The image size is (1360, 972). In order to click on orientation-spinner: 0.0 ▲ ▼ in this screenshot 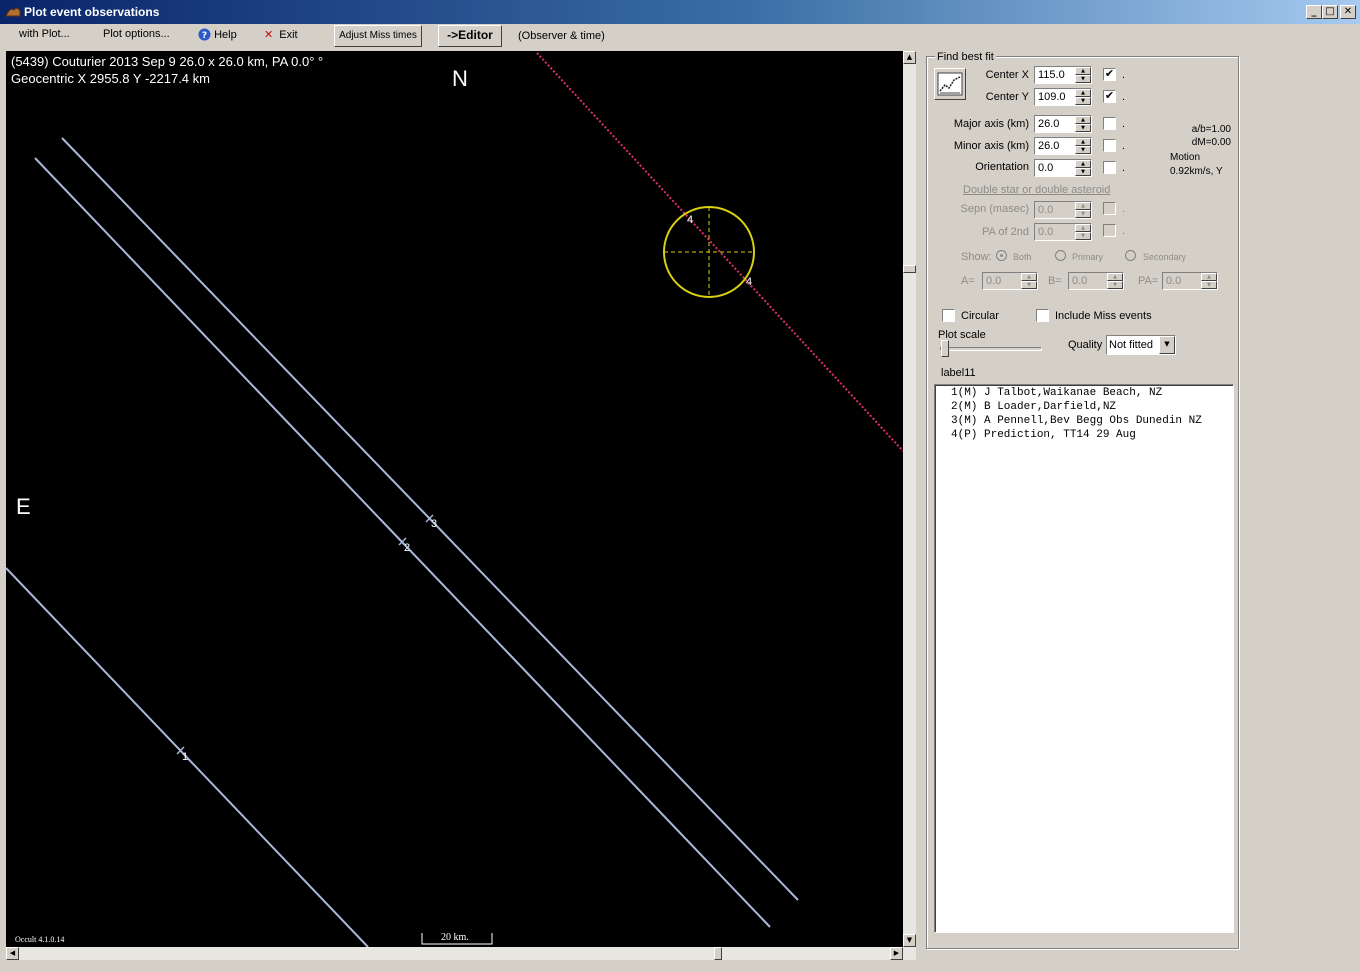, I will do `click(1063, 168)`.